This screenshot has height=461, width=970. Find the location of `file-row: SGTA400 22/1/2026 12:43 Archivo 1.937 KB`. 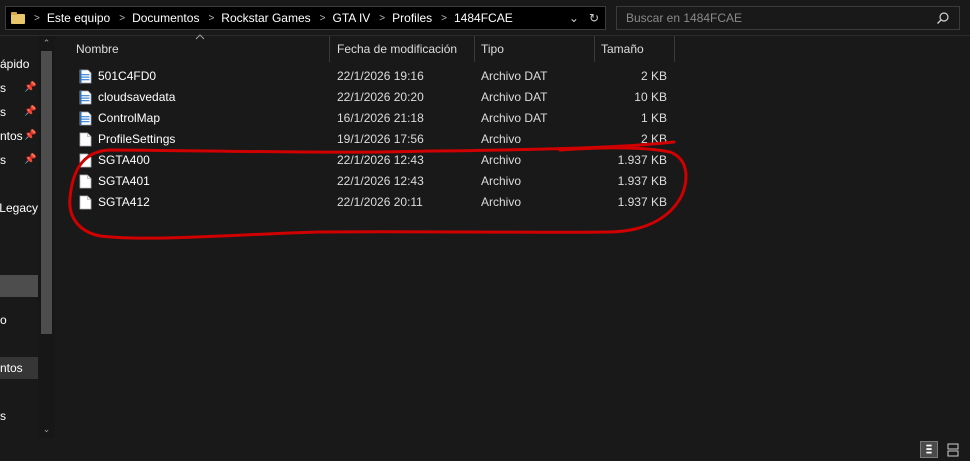

file-row: SGTA400 22/1/2026 12:43 Archivo 1.937 KB is located at coordinates (374, 160).